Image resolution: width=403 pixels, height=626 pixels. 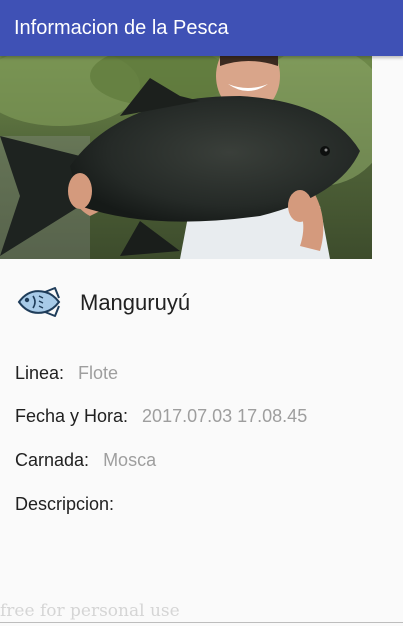 What do you see at coordinates (39, 302) in the screenshot?
I see `fish-icon` at bounding box center [39, 302].